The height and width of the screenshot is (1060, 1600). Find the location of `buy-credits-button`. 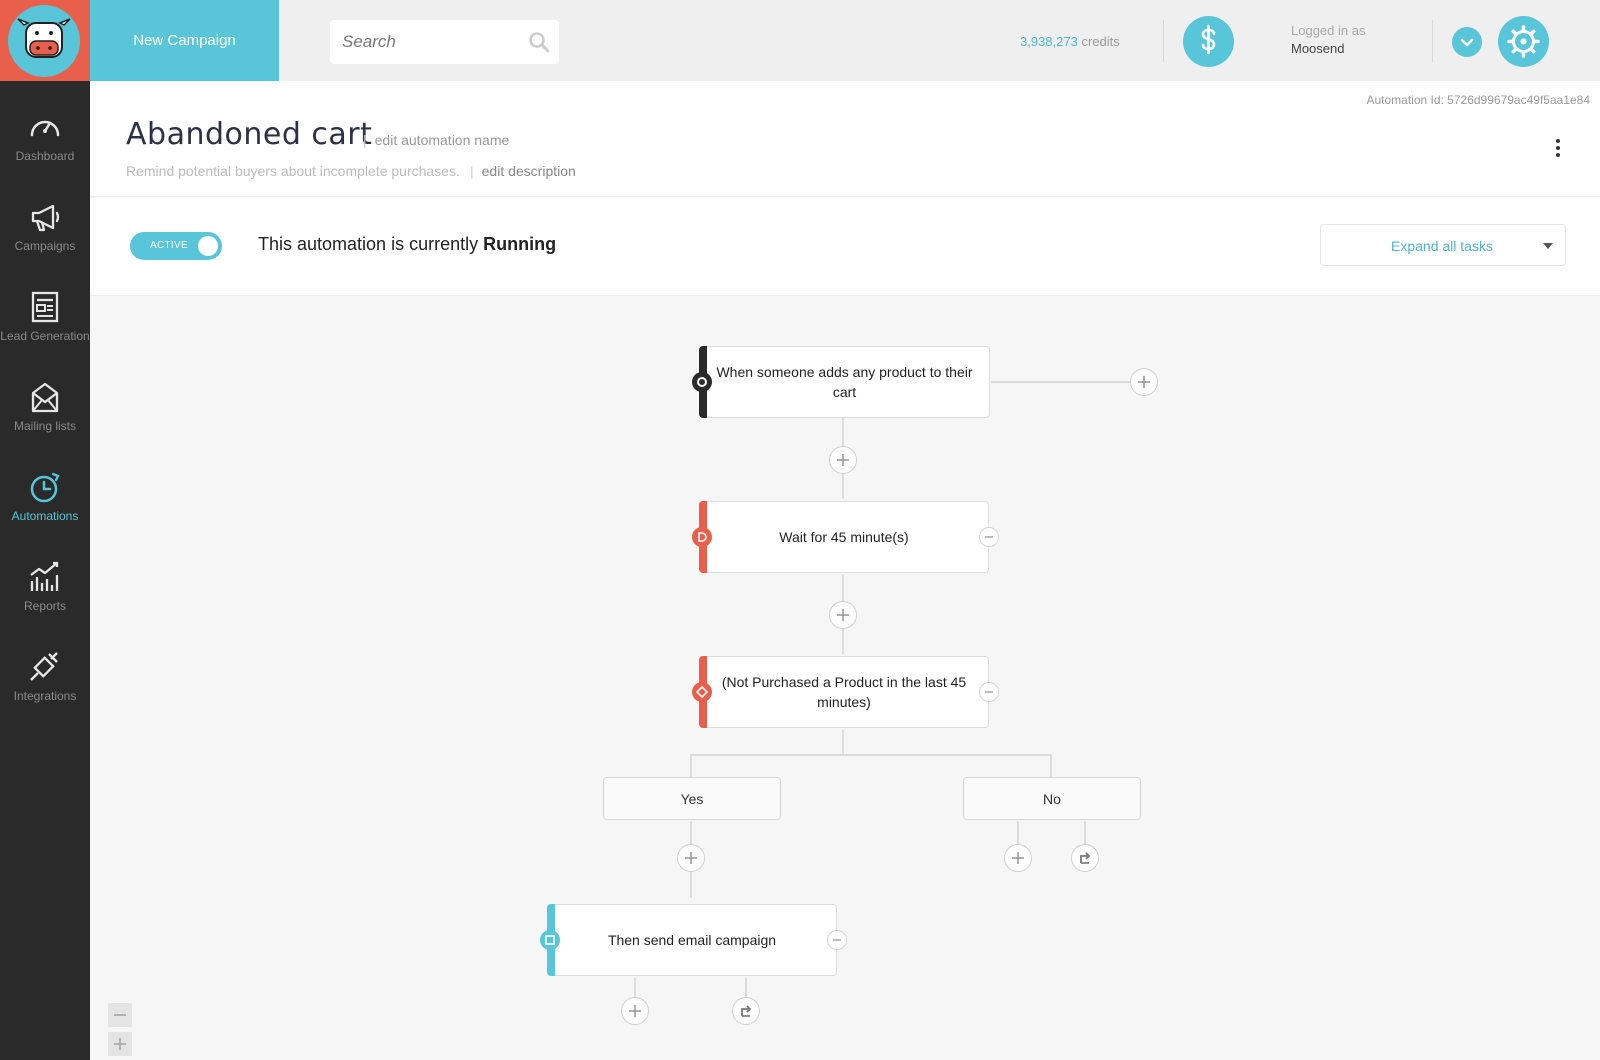

buy-credits-button is located at coordinates (1208, 41).